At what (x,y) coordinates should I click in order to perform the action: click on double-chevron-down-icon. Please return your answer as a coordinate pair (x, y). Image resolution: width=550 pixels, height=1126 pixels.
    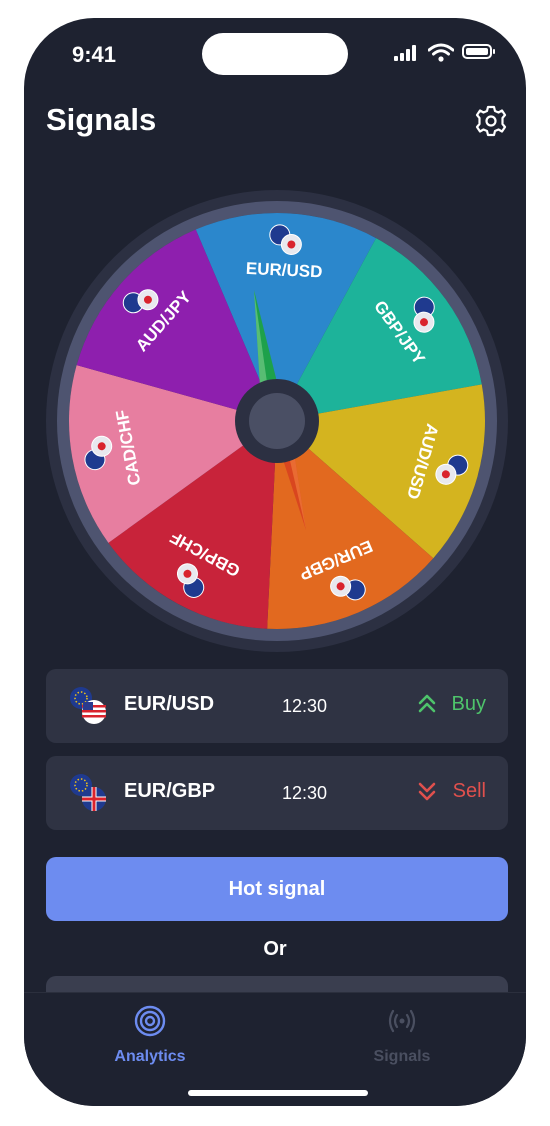
    Looking at the image, I should click on (427, 791).